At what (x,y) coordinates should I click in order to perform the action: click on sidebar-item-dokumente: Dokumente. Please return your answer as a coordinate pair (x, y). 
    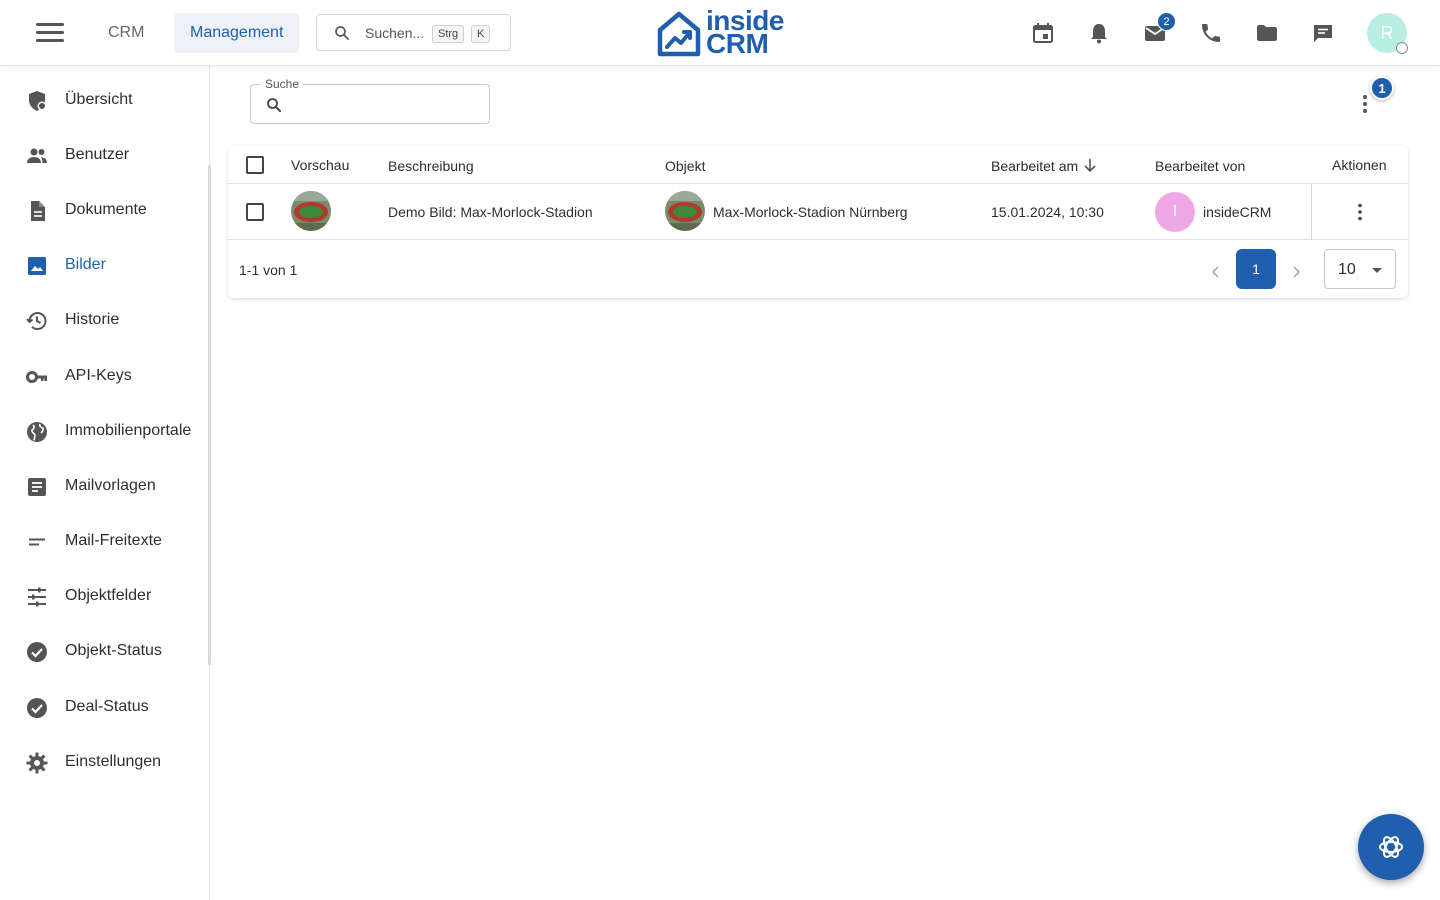
    Looking at the image, I should click on (104, 211).